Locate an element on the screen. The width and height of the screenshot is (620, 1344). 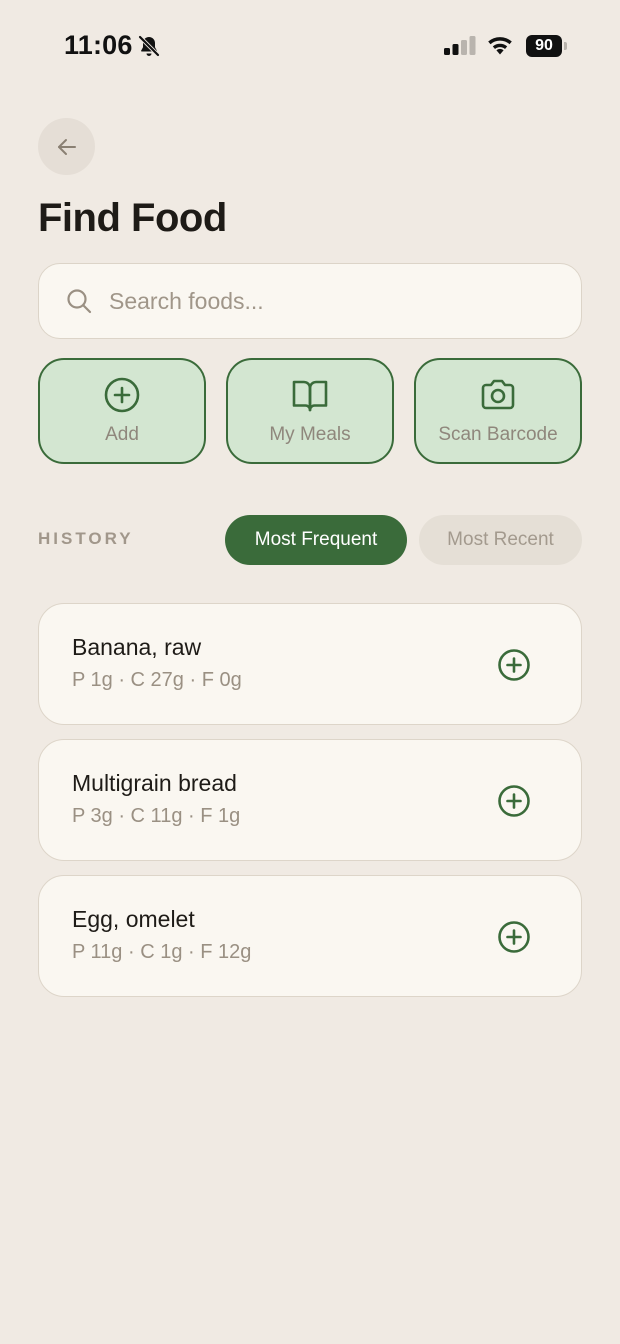
scan-barcode-button: Scan Barcode is located at coordinates (498, 411).